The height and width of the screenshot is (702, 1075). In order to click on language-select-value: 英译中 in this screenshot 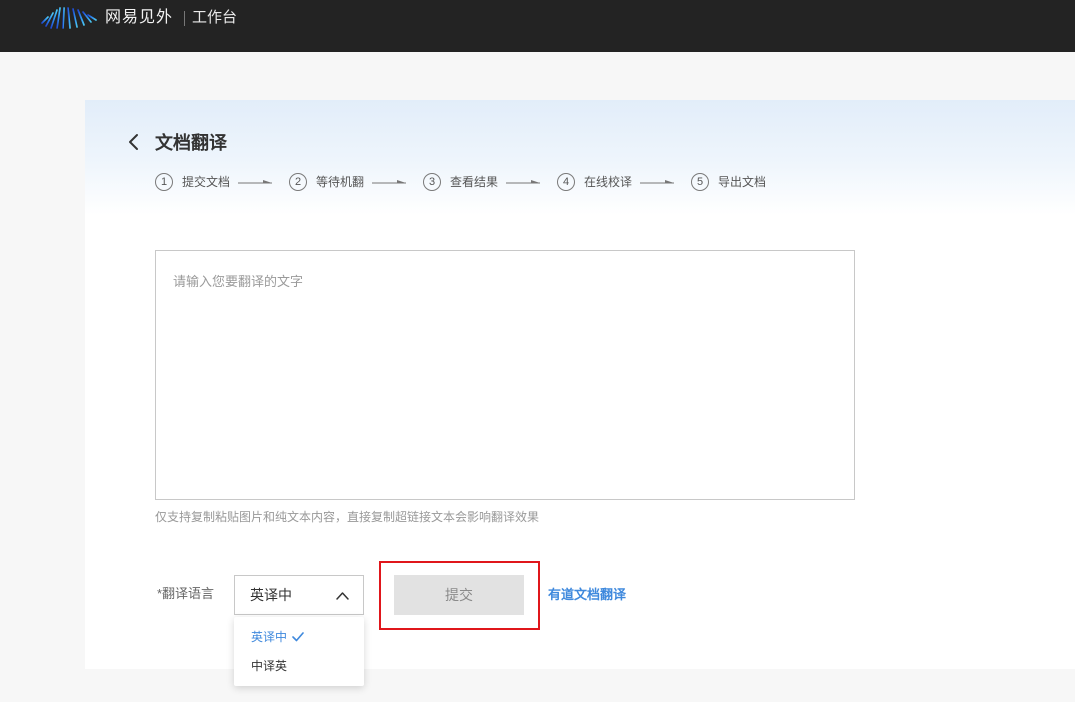, I will do `click(271, 595)`.